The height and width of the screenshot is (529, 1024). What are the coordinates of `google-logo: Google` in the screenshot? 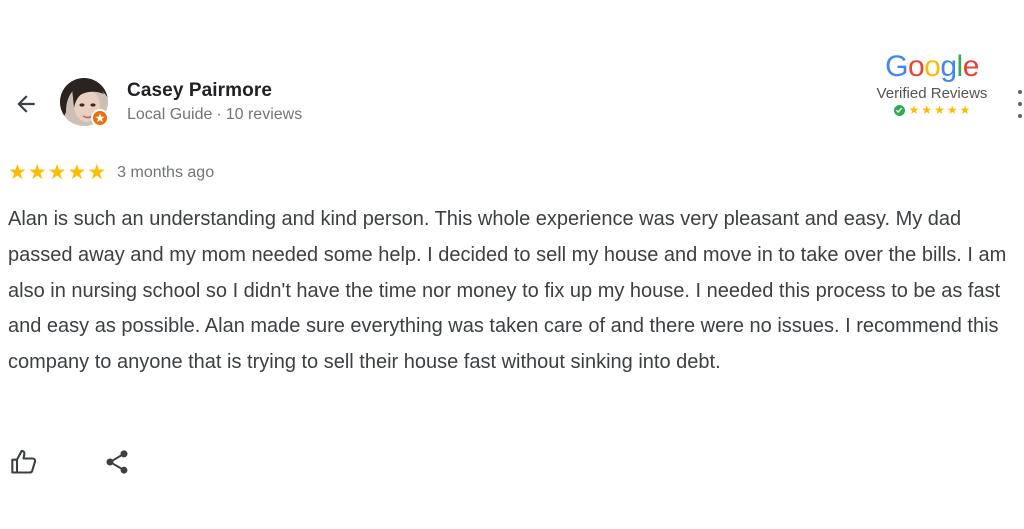 It's located at (932, 67).